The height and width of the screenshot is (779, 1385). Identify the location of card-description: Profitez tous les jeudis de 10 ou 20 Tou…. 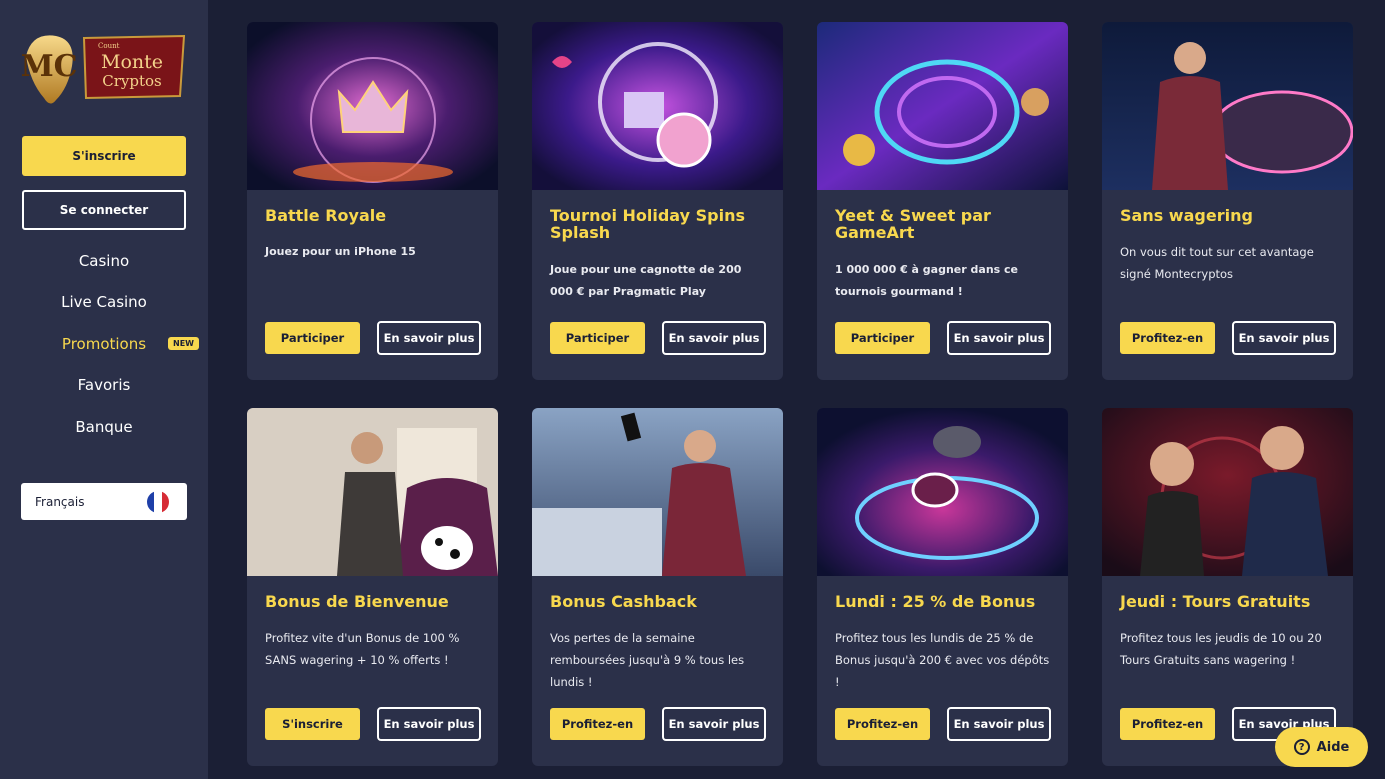
(1221, 649).